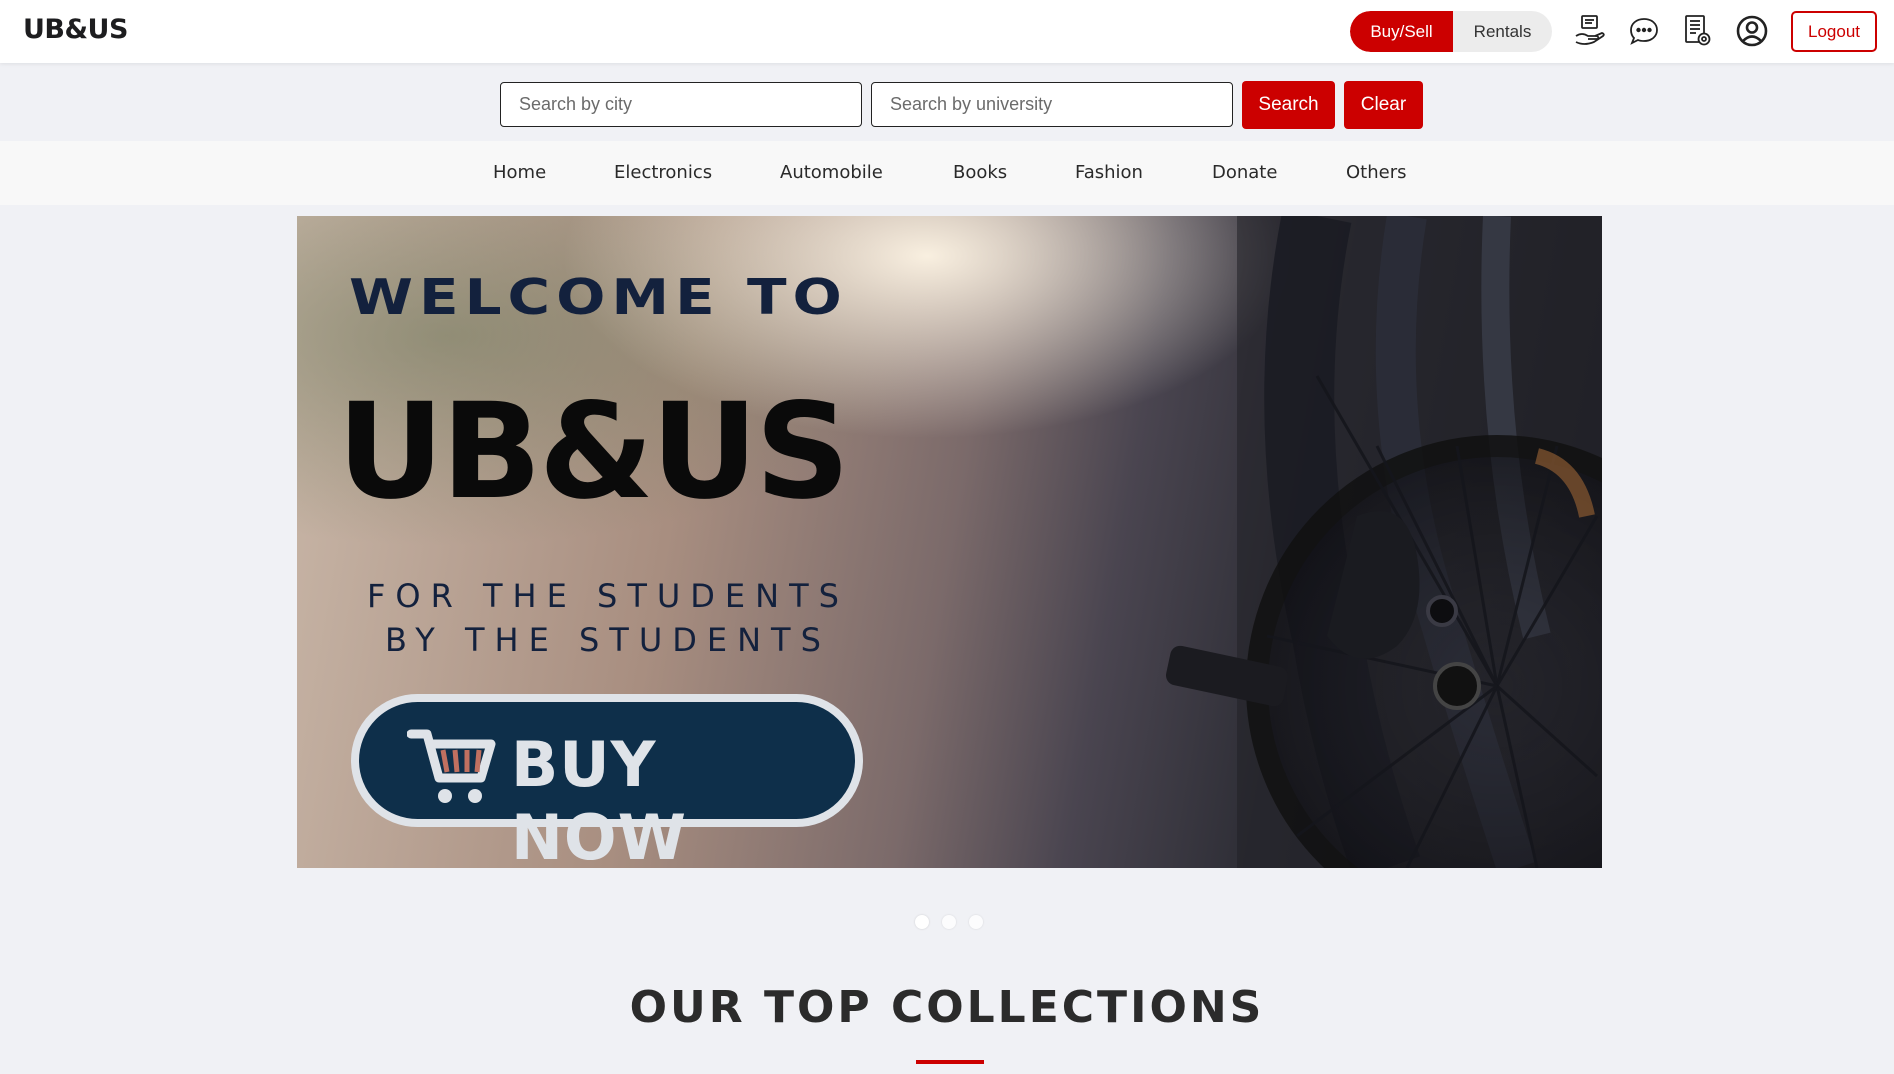  Describe the element at coordinates (1834, 31) in the screenshot. I see `logout-button: Logout` at that location.